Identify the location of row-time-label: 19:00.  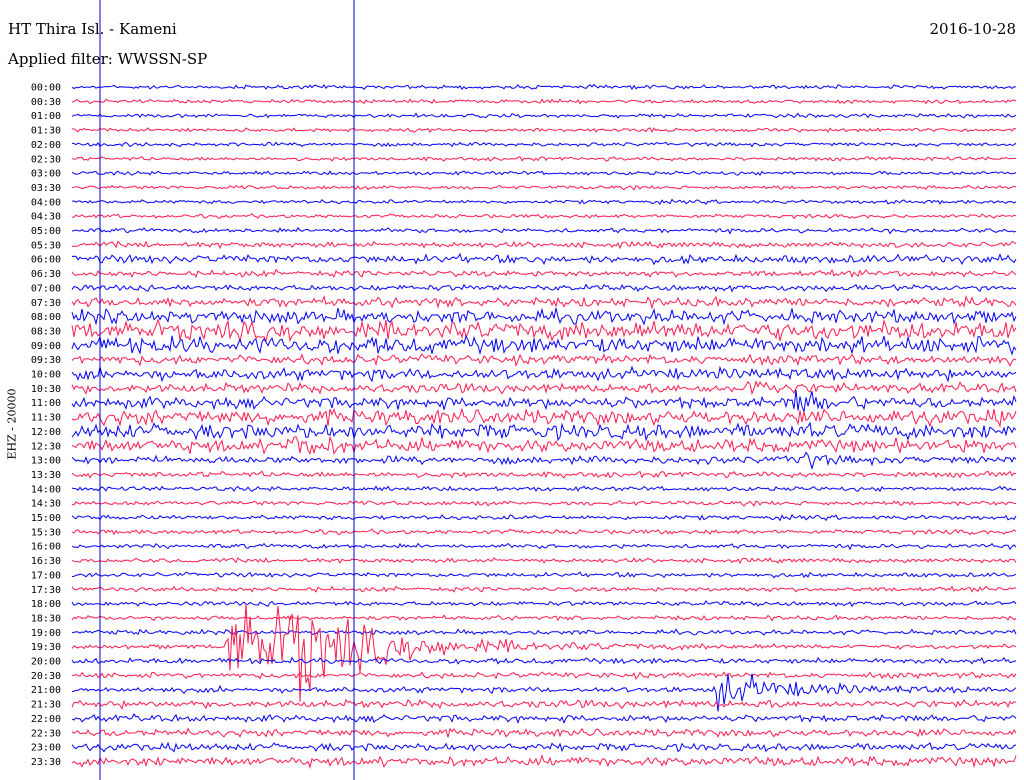
(46, 633).